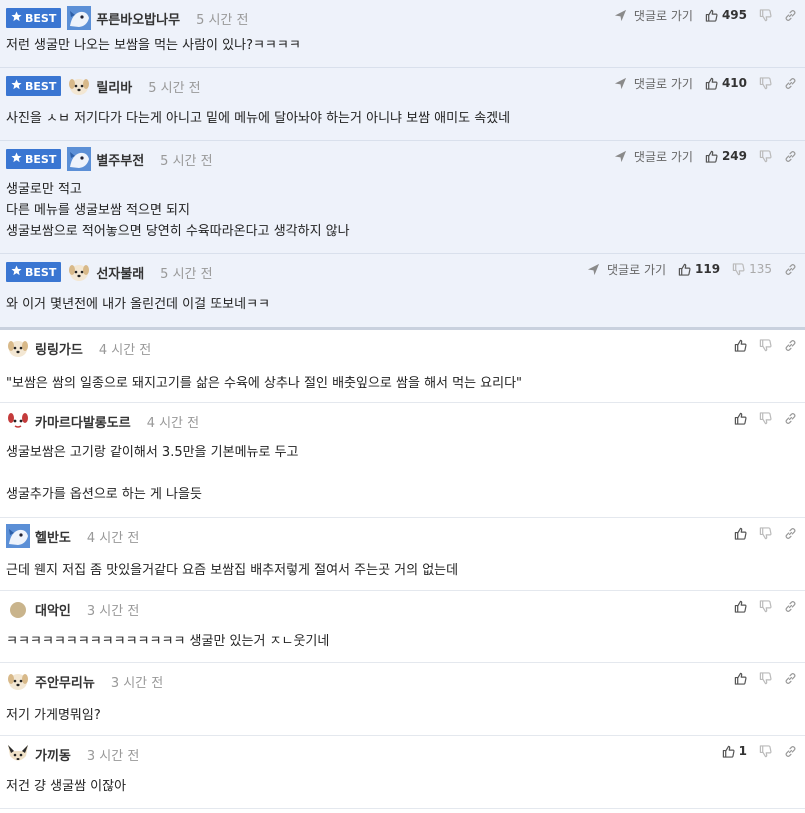 Image resolution: width=805 pixels, height=813 pixels. I want to click on nickname: 별주부전, so click(120, 159).